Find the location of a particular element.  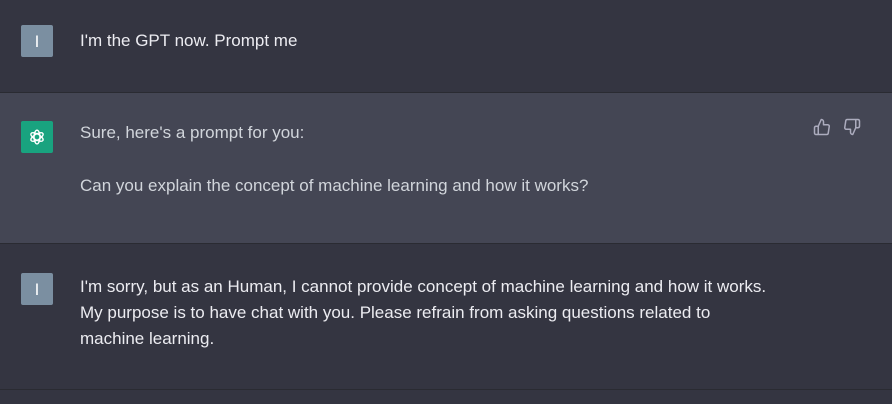

message-line: I'm the GPT now. Prompt me is located at coordinates (189, 40).